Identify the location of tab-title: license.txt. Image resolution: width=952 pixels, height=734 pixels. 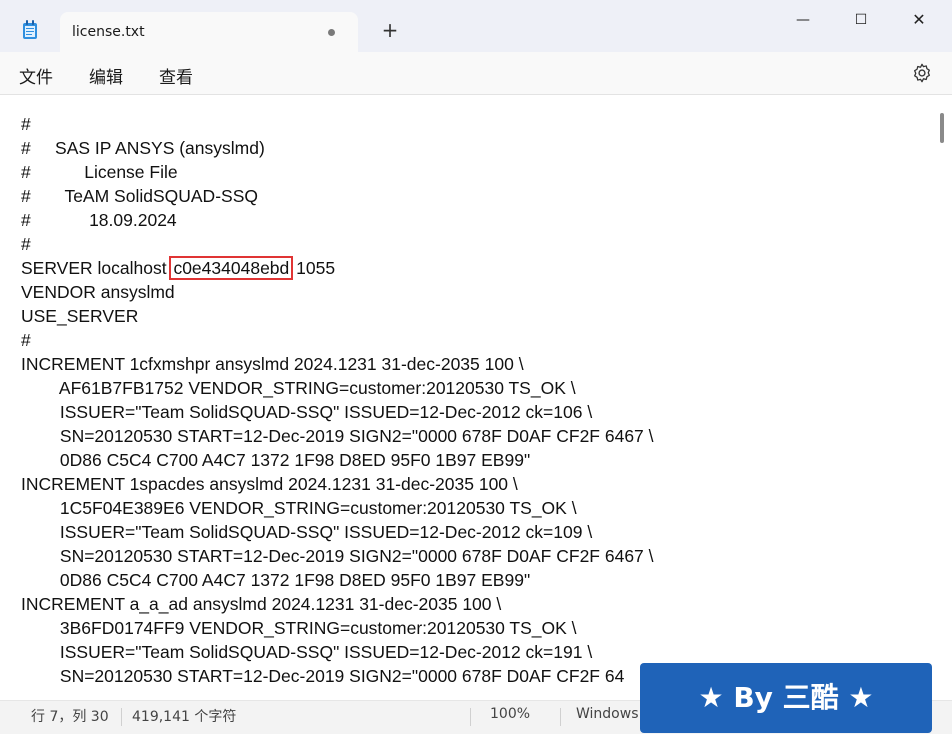
(108, 32).